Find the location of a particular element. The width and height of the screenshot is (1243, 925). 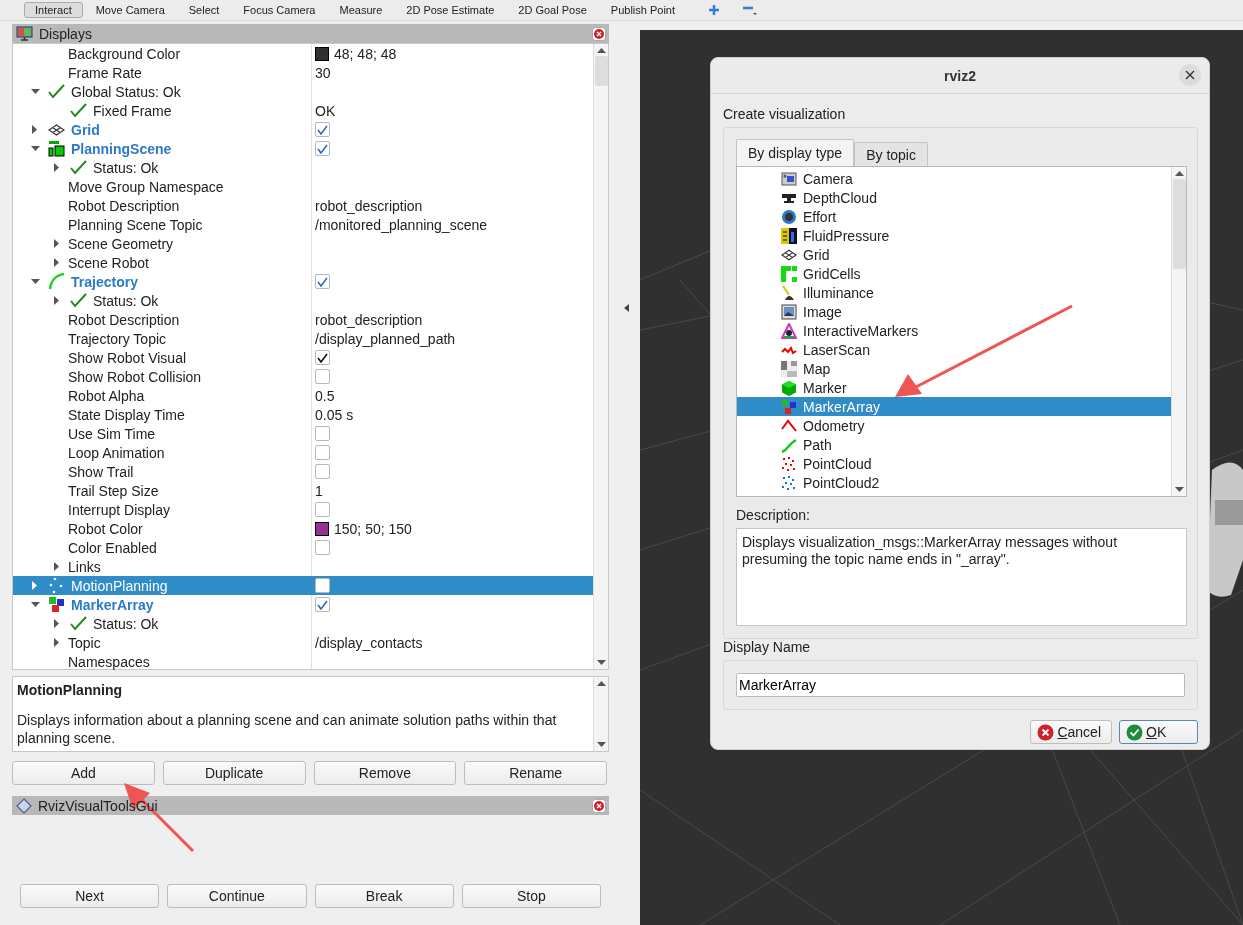

tree-row: Robot Color 150; 50; 150 is located at coordinates (303, 528).